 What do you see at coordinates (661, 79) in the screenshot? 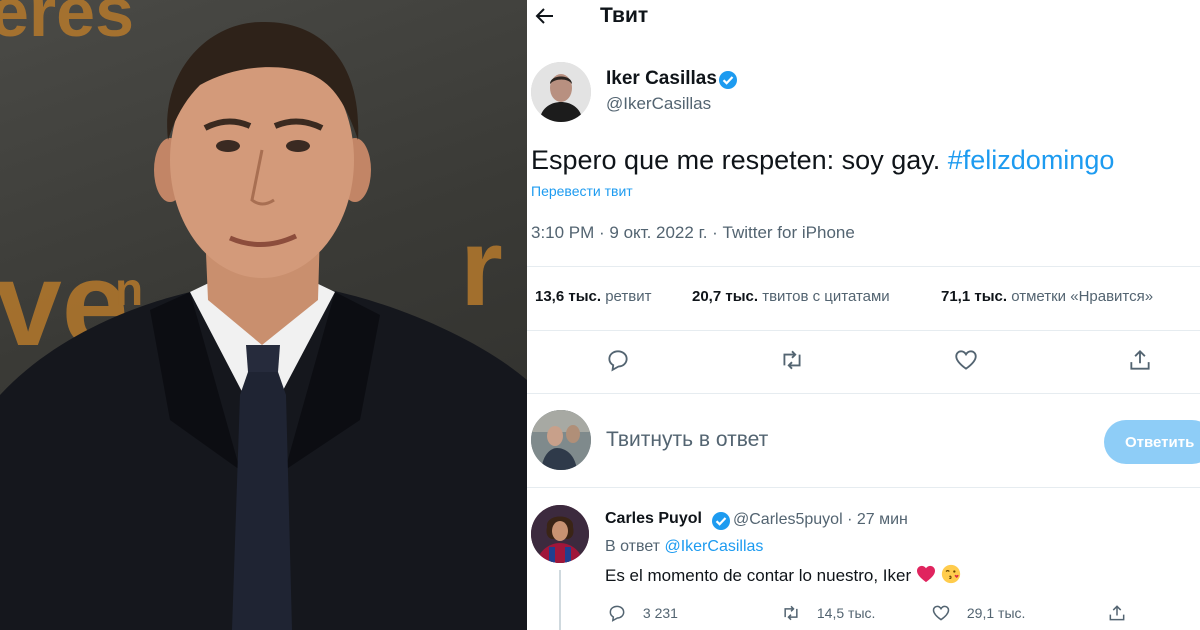
I see `author-name: Iker Casillas` at bounding box center [661, 79].